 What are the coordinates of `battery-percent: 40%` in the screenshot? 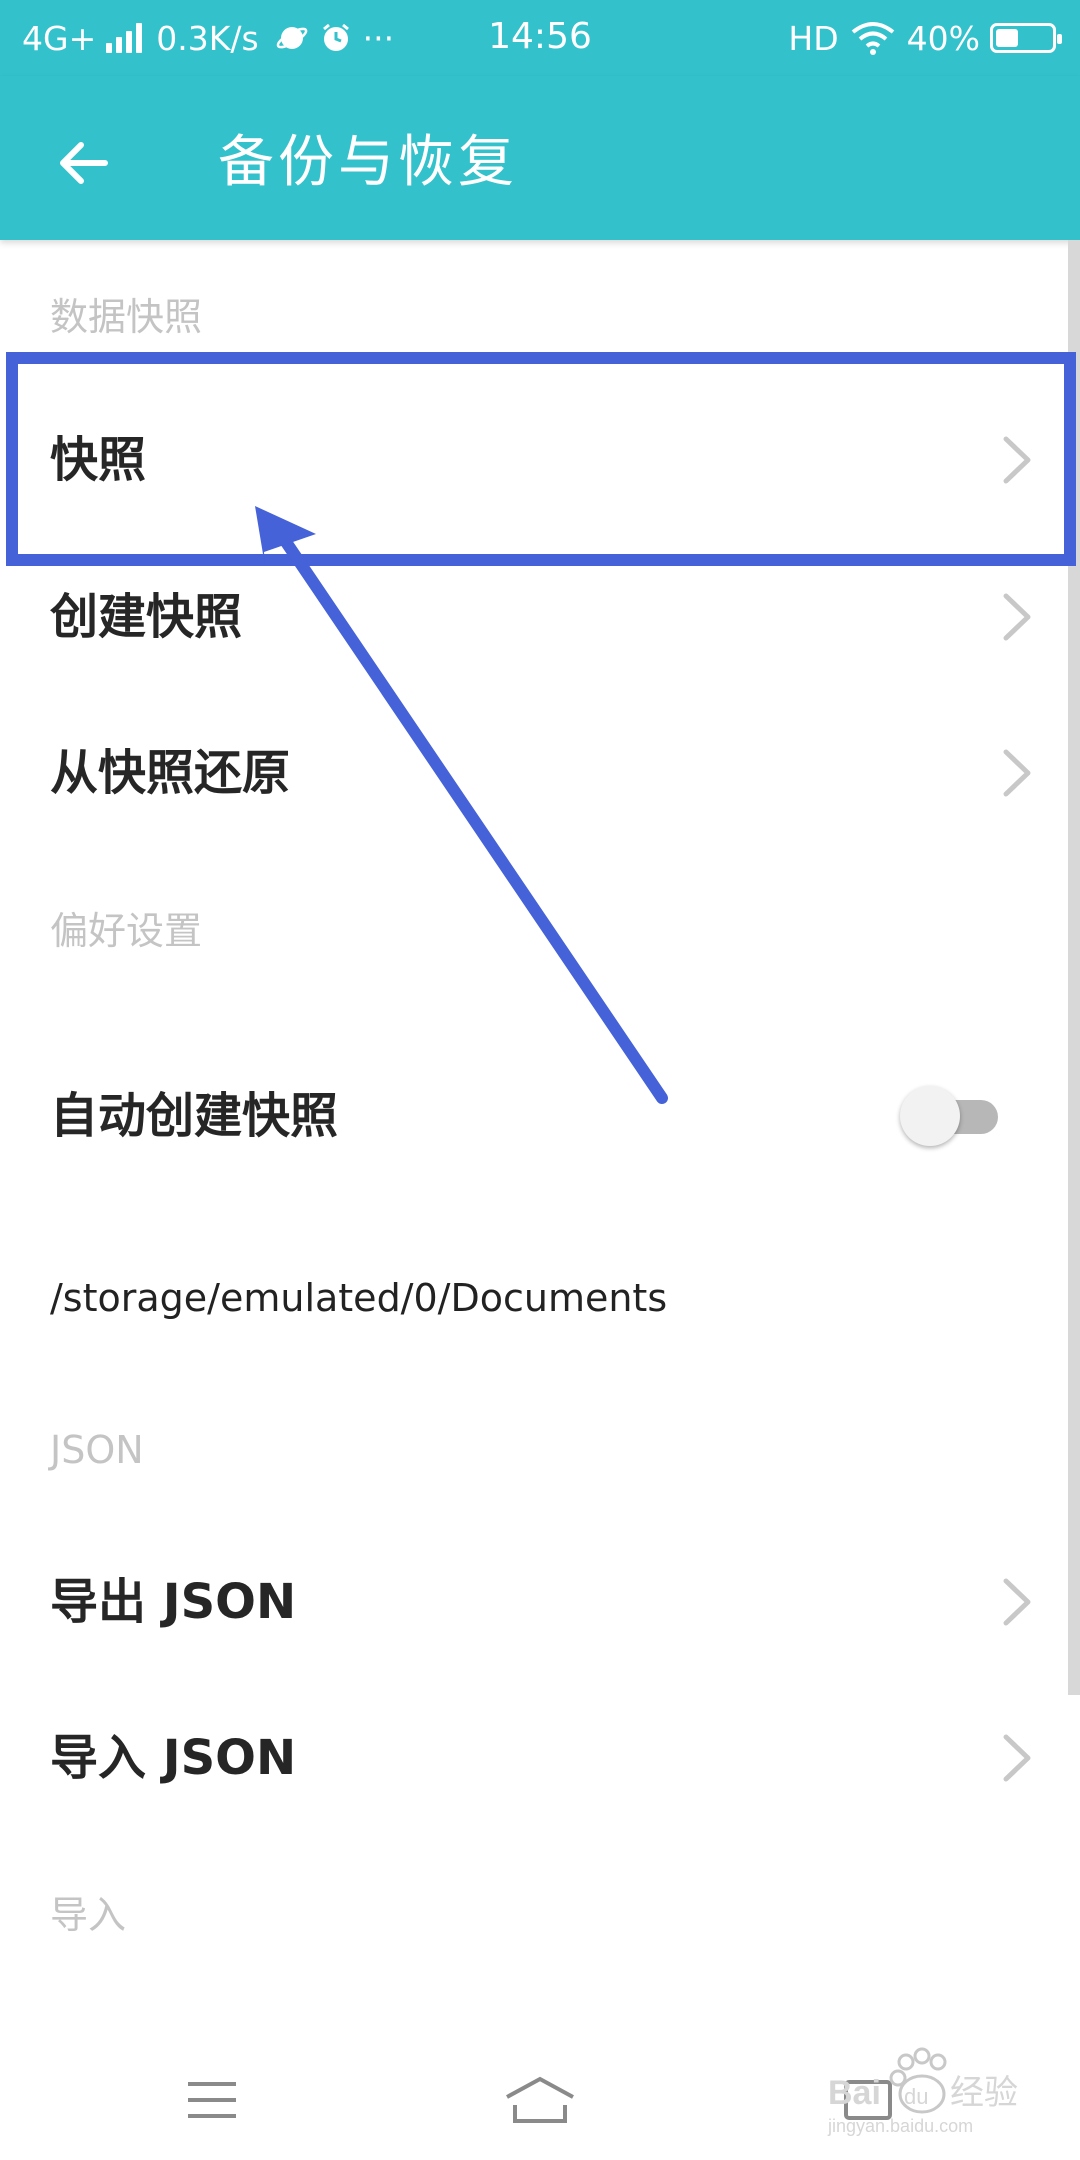 It's located at (943, 38).